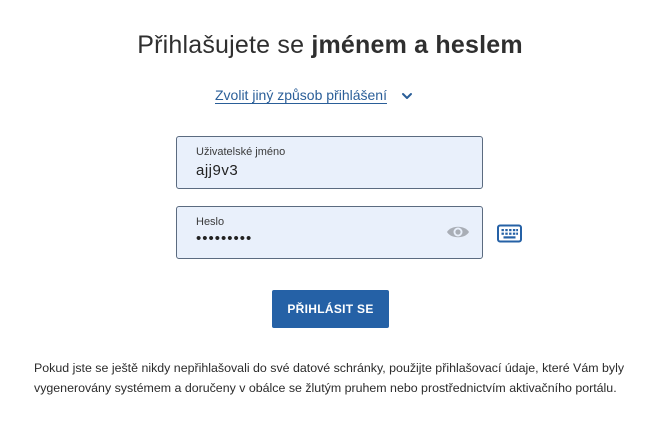  I want to click on password-label: Heslo, so click(210, 222).